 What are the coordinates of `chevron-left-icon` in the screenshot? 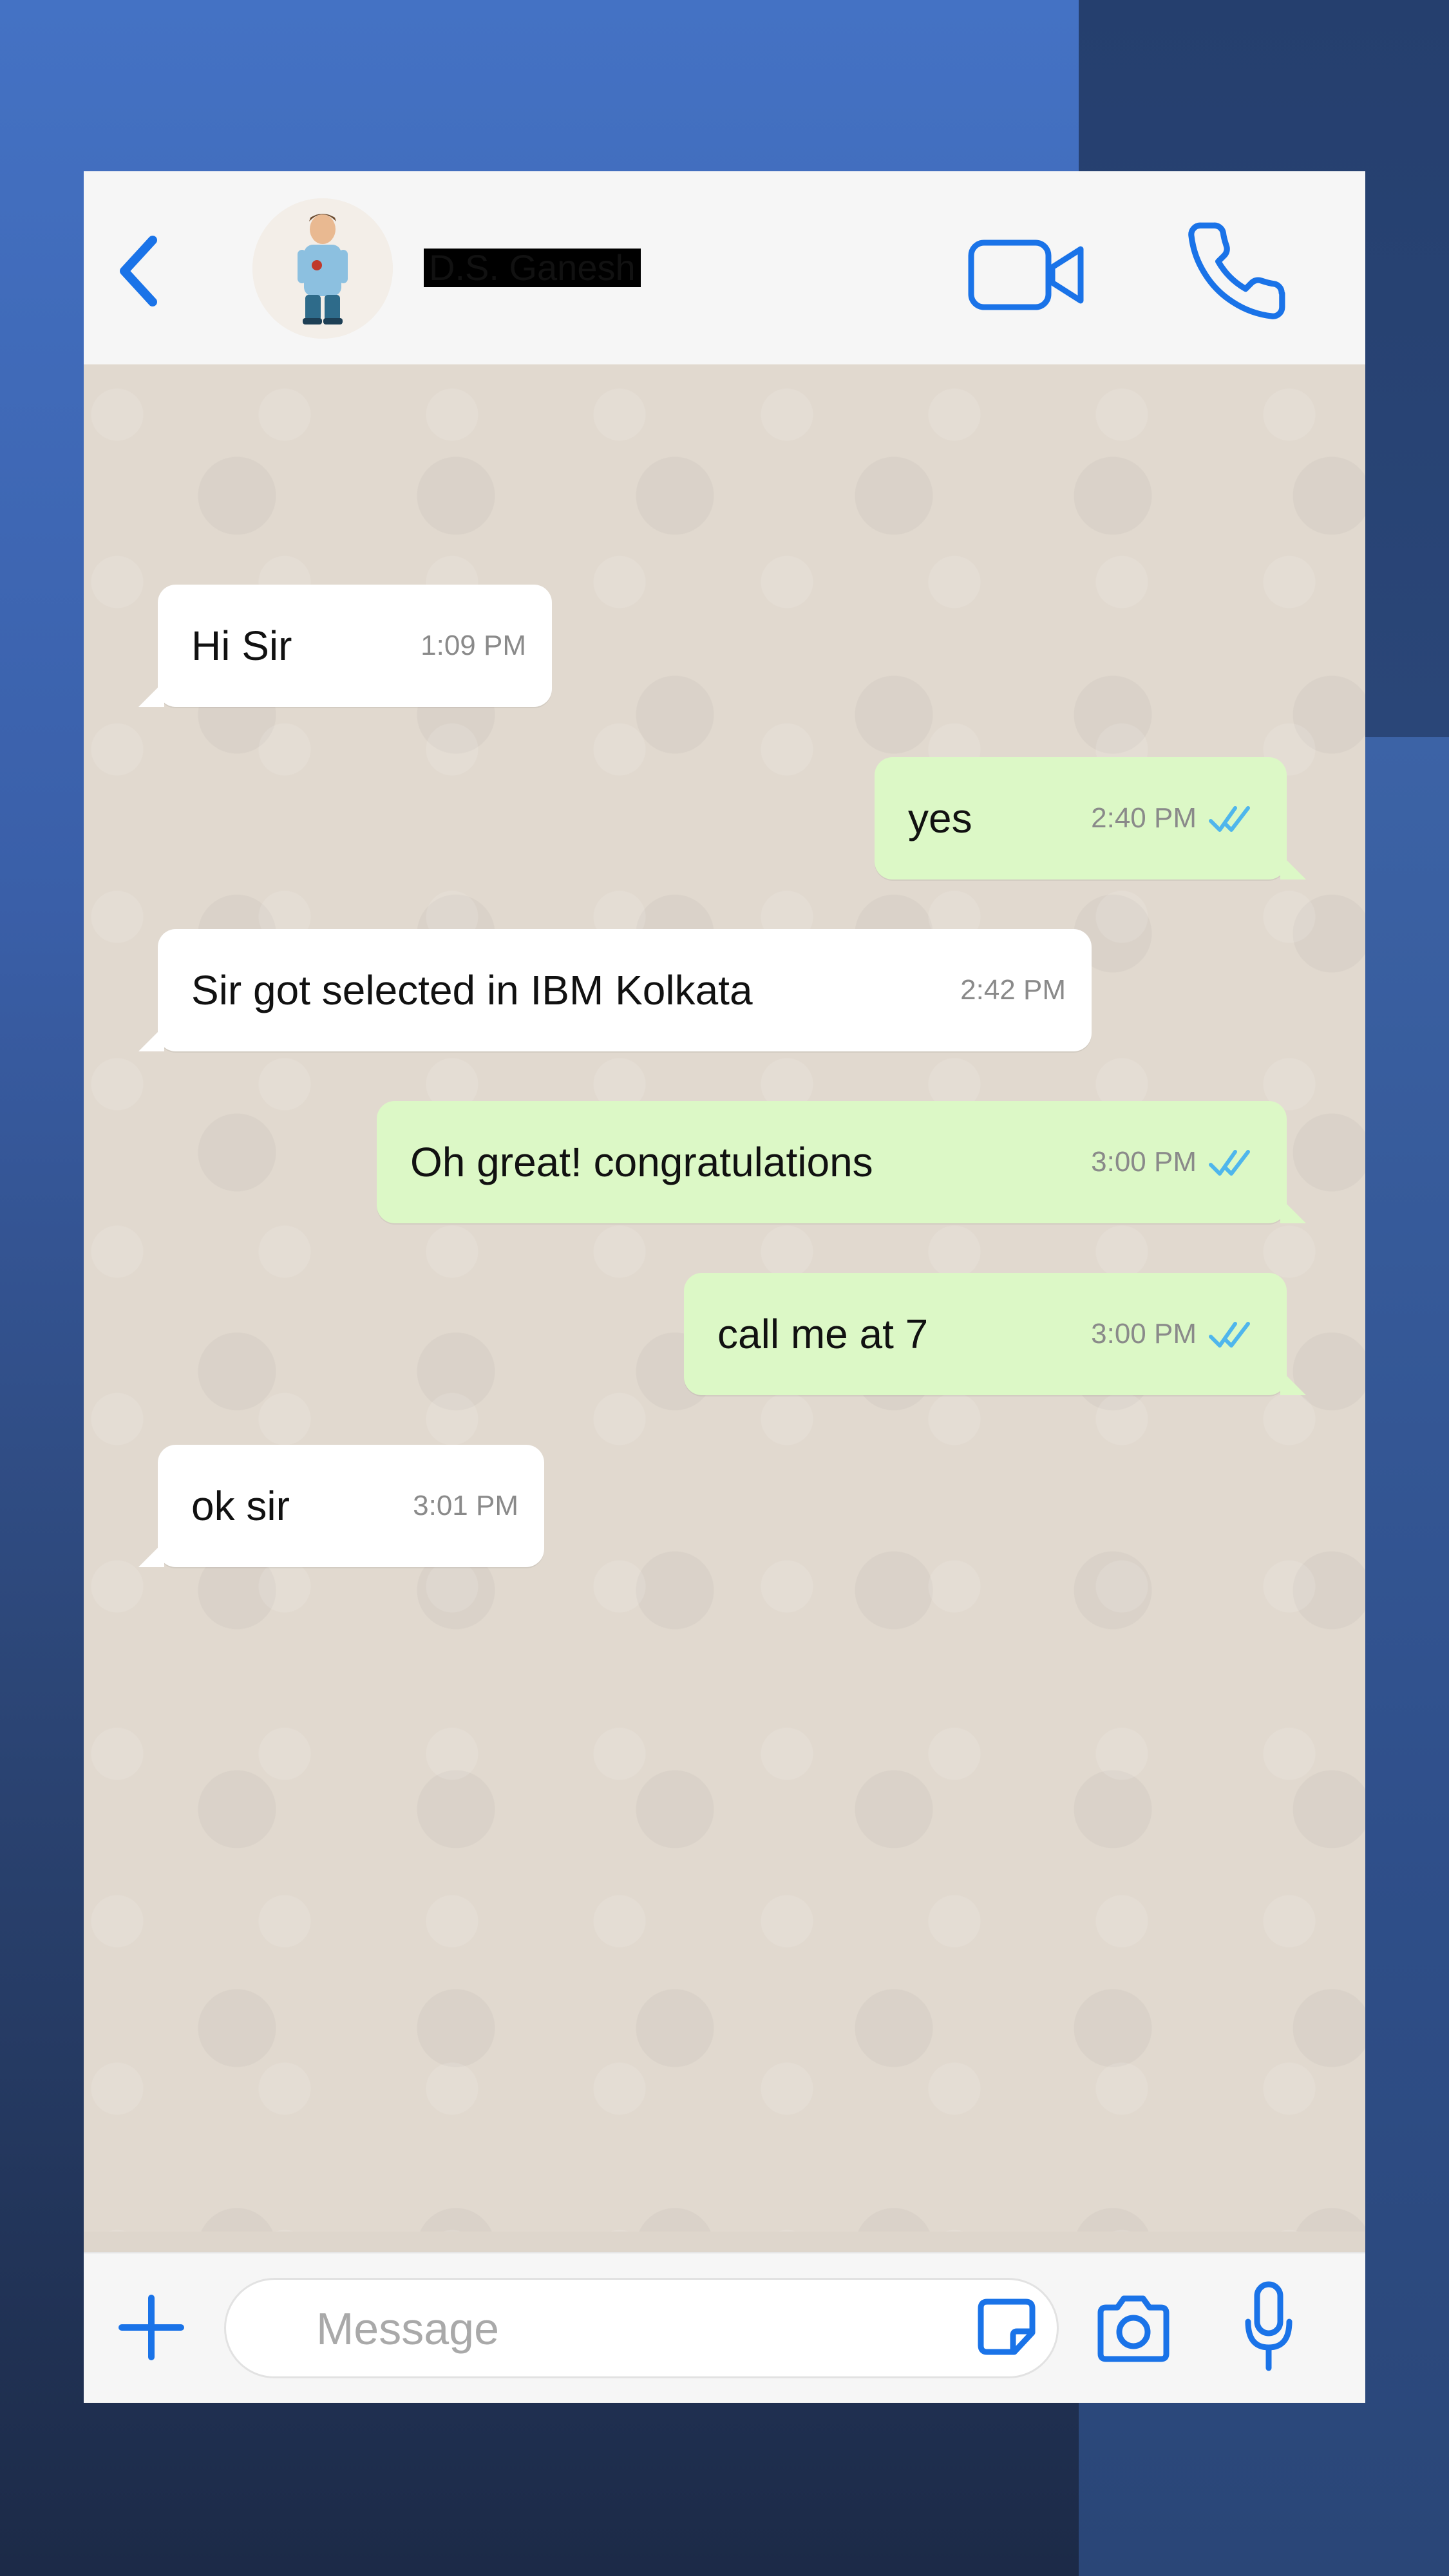 It's located at (139, 271).